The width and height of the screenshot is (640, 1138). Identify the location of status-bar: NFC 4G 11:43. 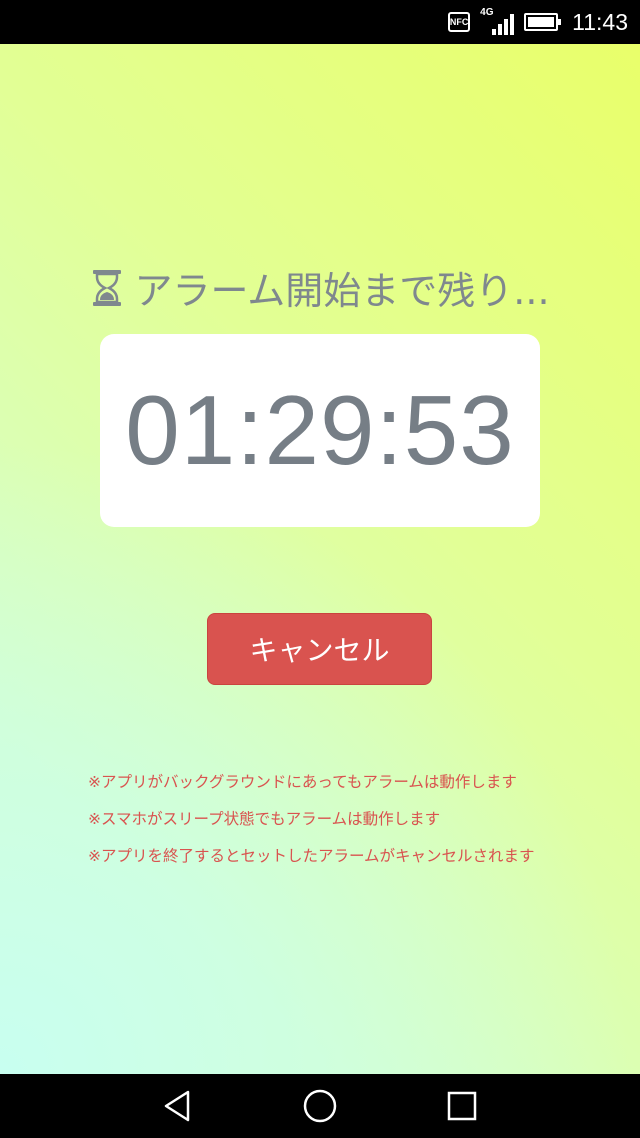
(320, 22).